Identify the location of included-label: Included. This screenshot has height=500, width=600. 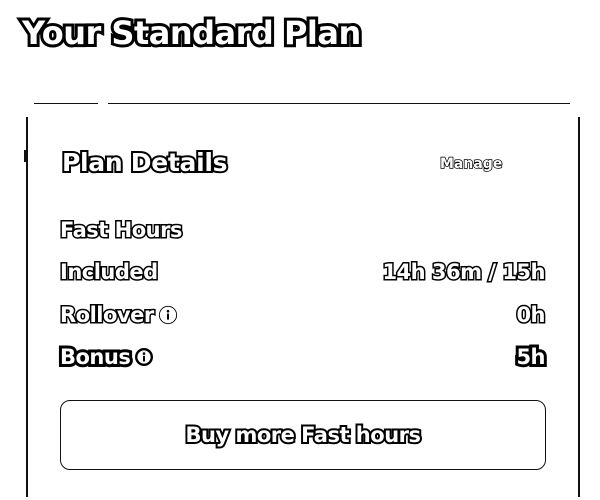
(109, 272).